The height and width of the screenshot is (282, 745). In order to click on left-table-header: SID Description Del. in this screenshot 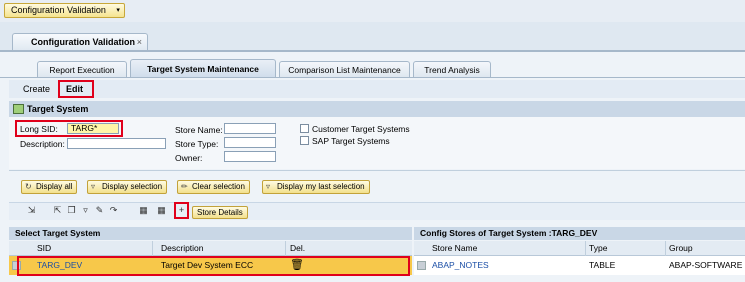, I will do `click(210, 248)`.